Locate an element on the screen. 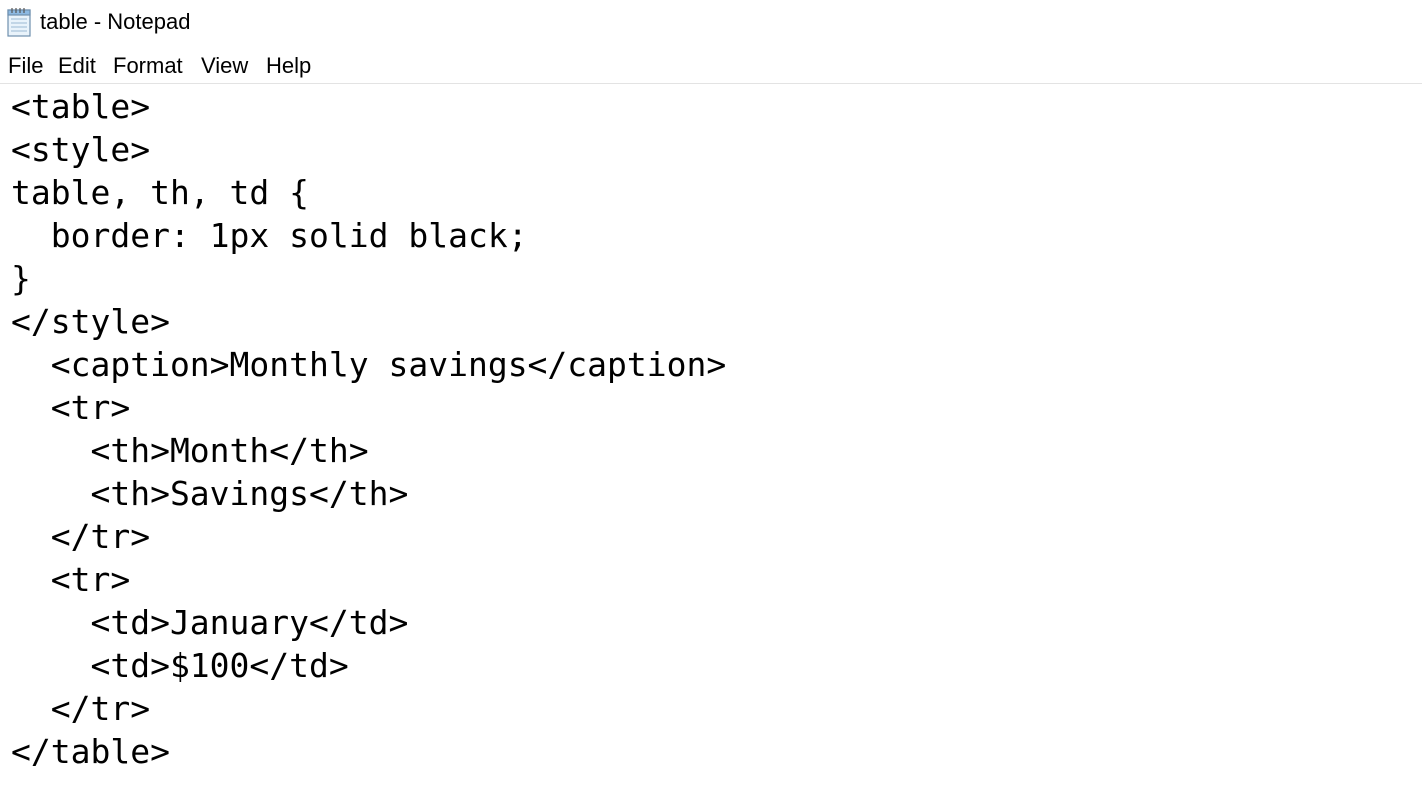 Image resolution: width=1422 pixels, height=800 pixels. menu-view: View is located at coordinates (224, 66).